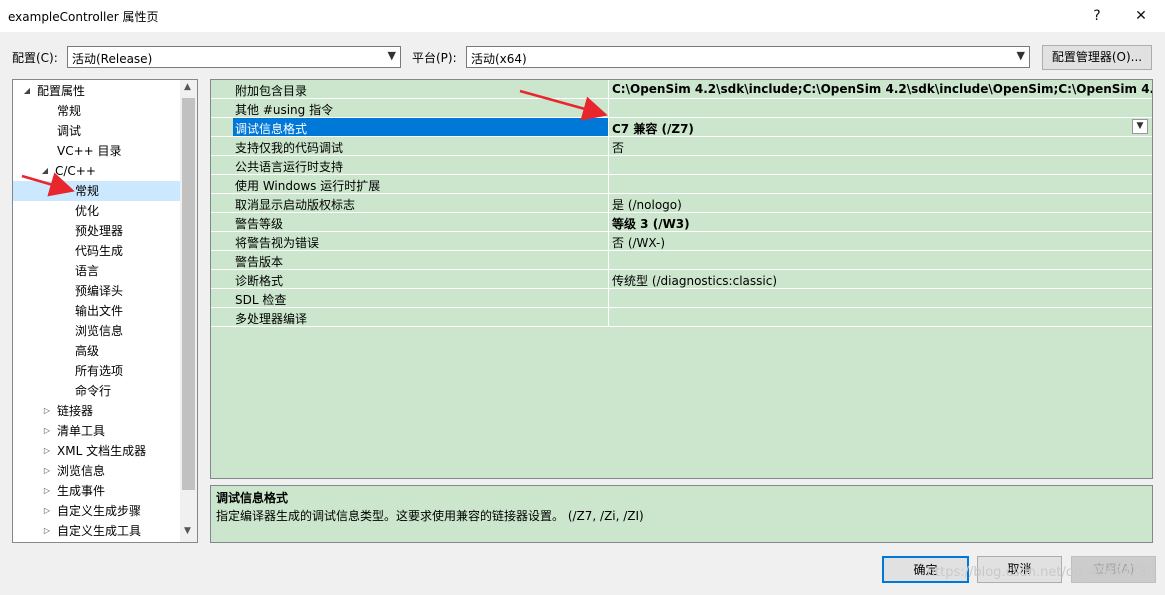 The height and width of the screenshot is (595, 1165). I want to click on annotation-arrows, so click(314, 143).